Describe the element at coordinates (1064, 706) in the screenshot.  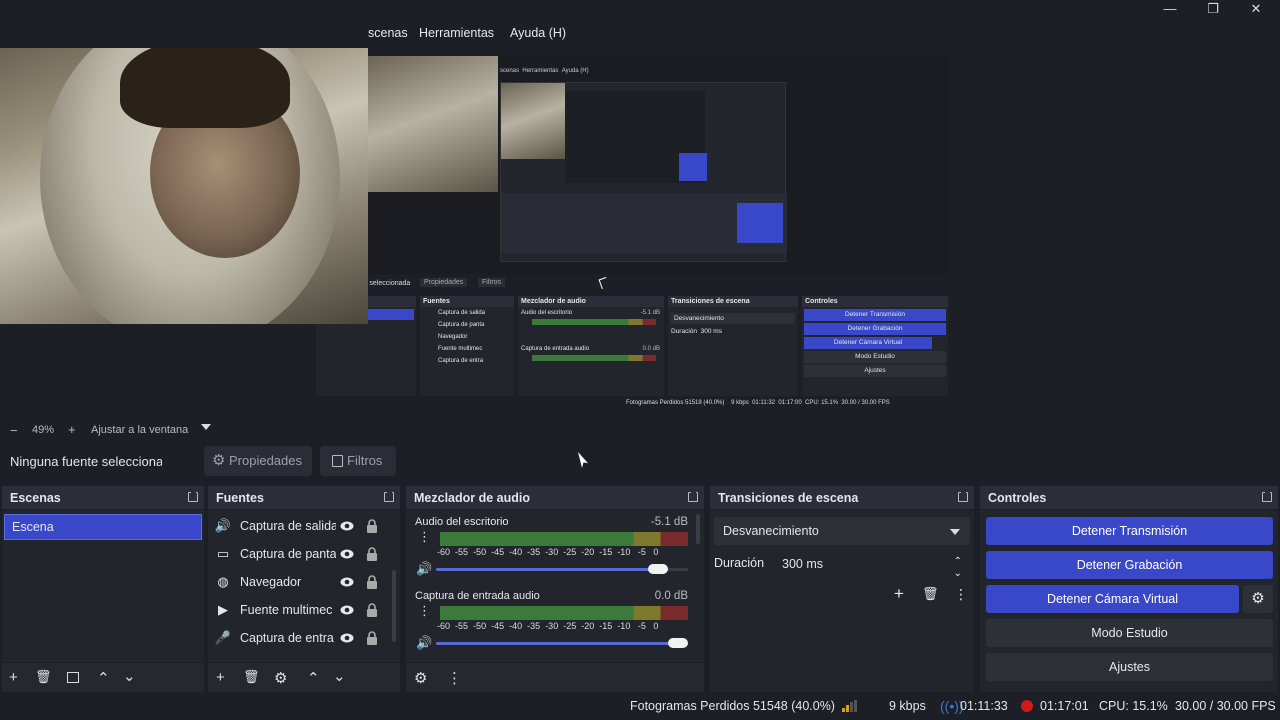
I see `record-time: 01:17:01` at that location.